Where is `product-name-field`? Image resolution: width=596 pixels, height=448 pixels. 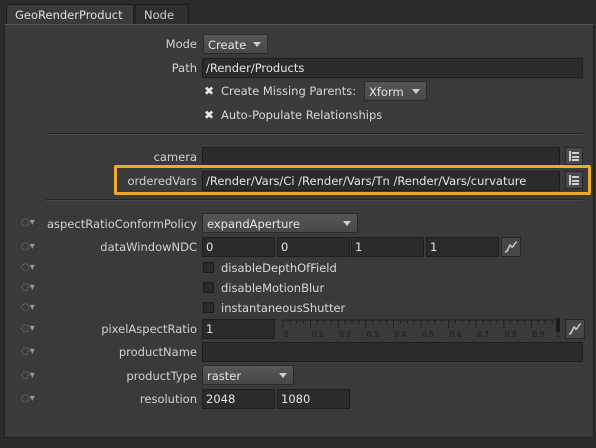 product-name-field is located at coordinates (392, 352).